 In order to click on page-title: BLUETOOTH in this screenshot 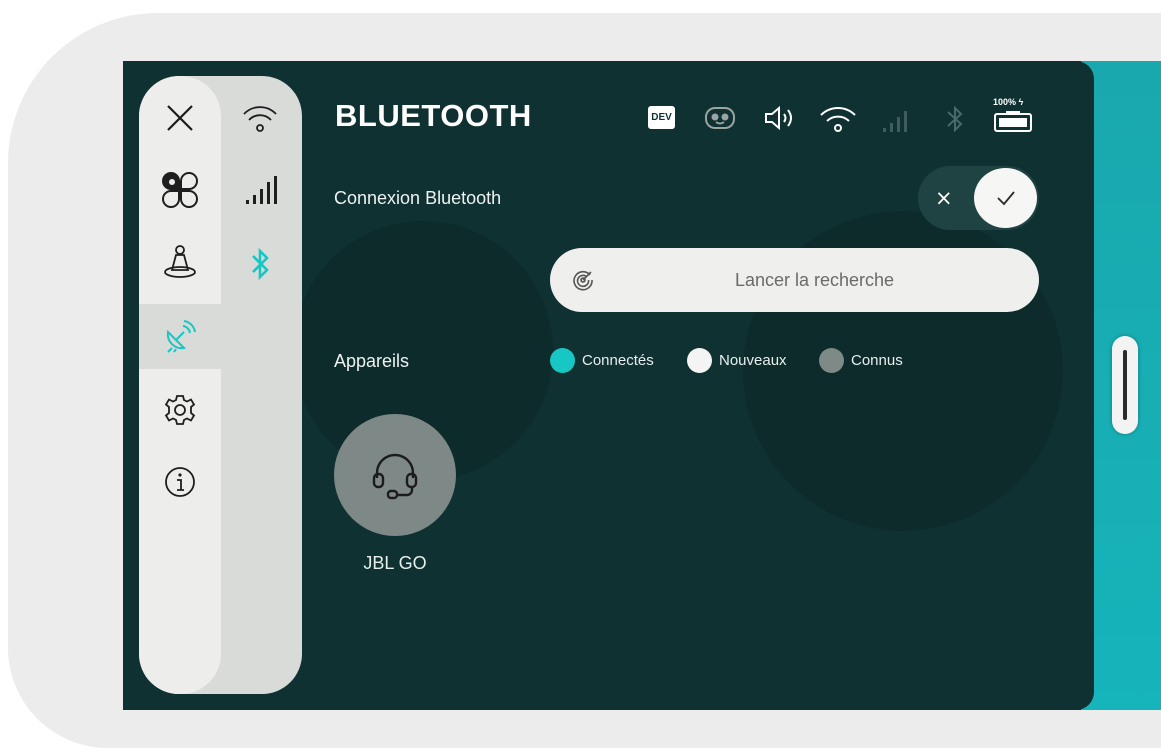, I will do `click(433, 115)`.